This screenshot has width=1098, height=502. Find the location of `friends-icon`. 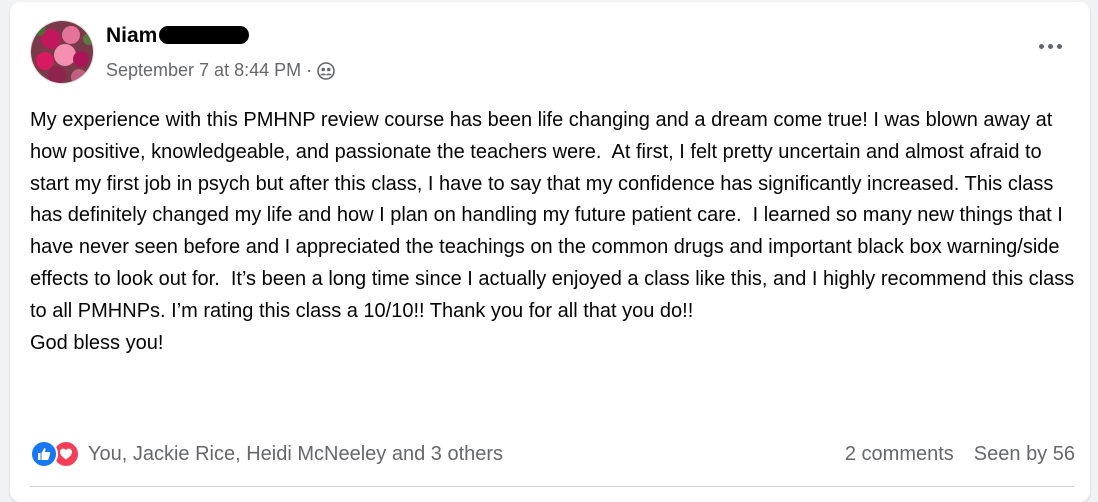

friends-icon is located at coordinates (326, 70).